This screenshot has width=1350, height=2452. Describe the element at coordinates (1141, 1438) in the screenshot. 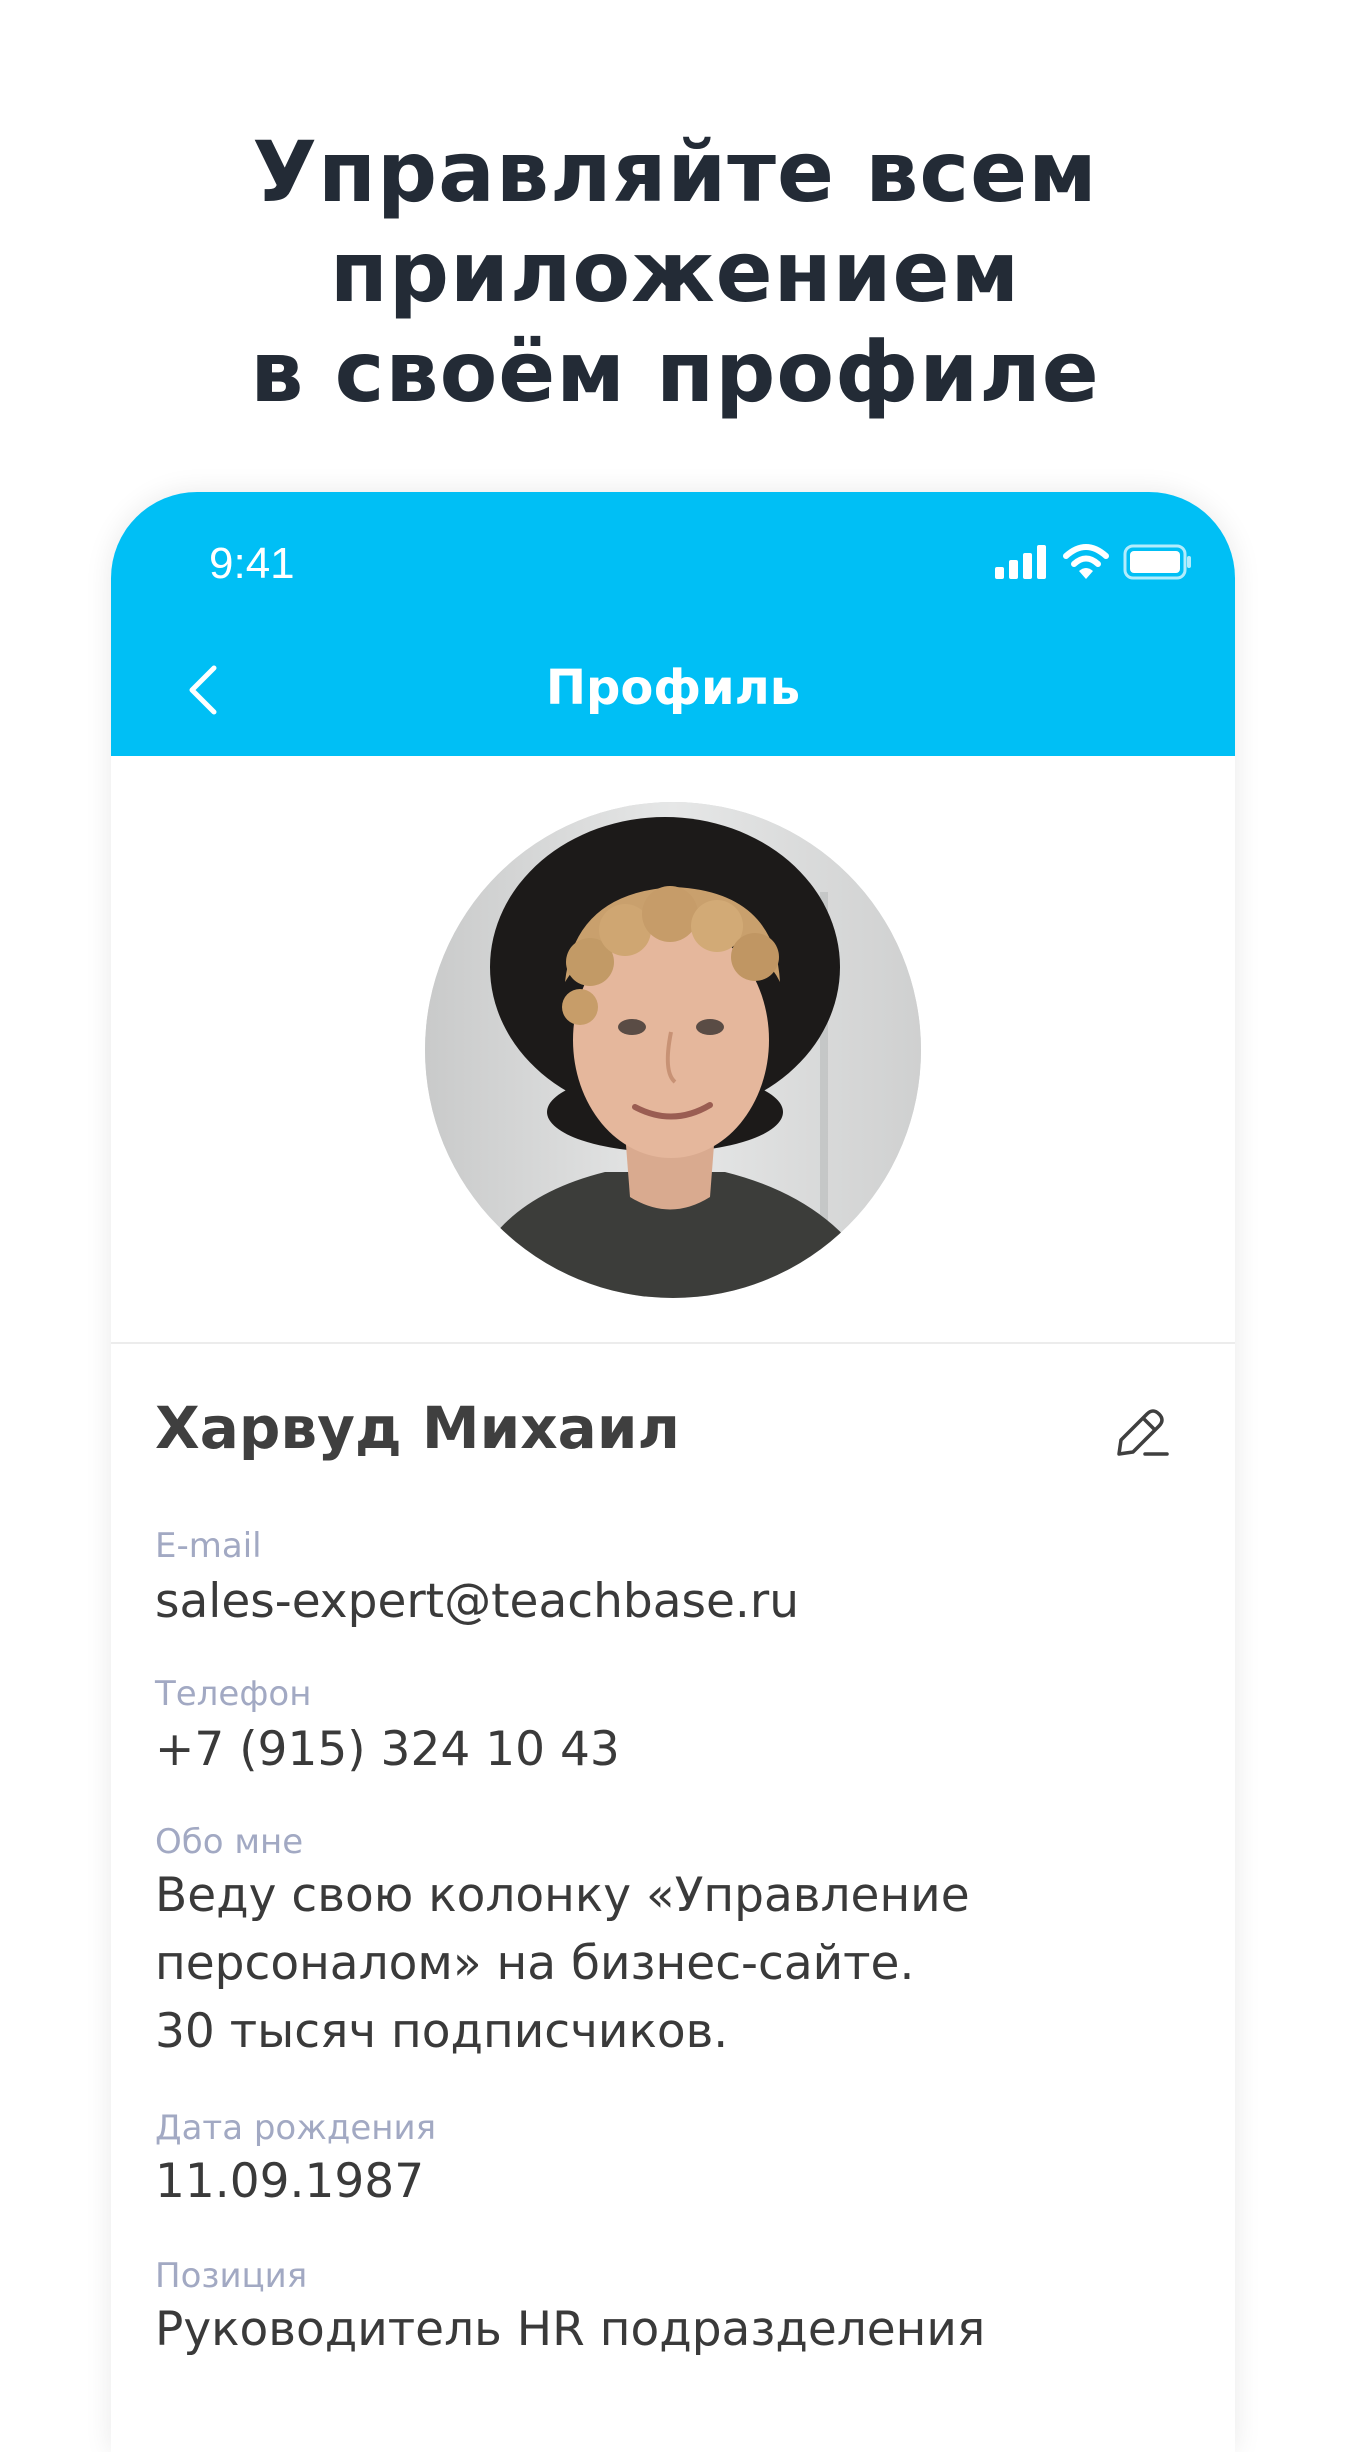

I see `pencil-icon` at that location.